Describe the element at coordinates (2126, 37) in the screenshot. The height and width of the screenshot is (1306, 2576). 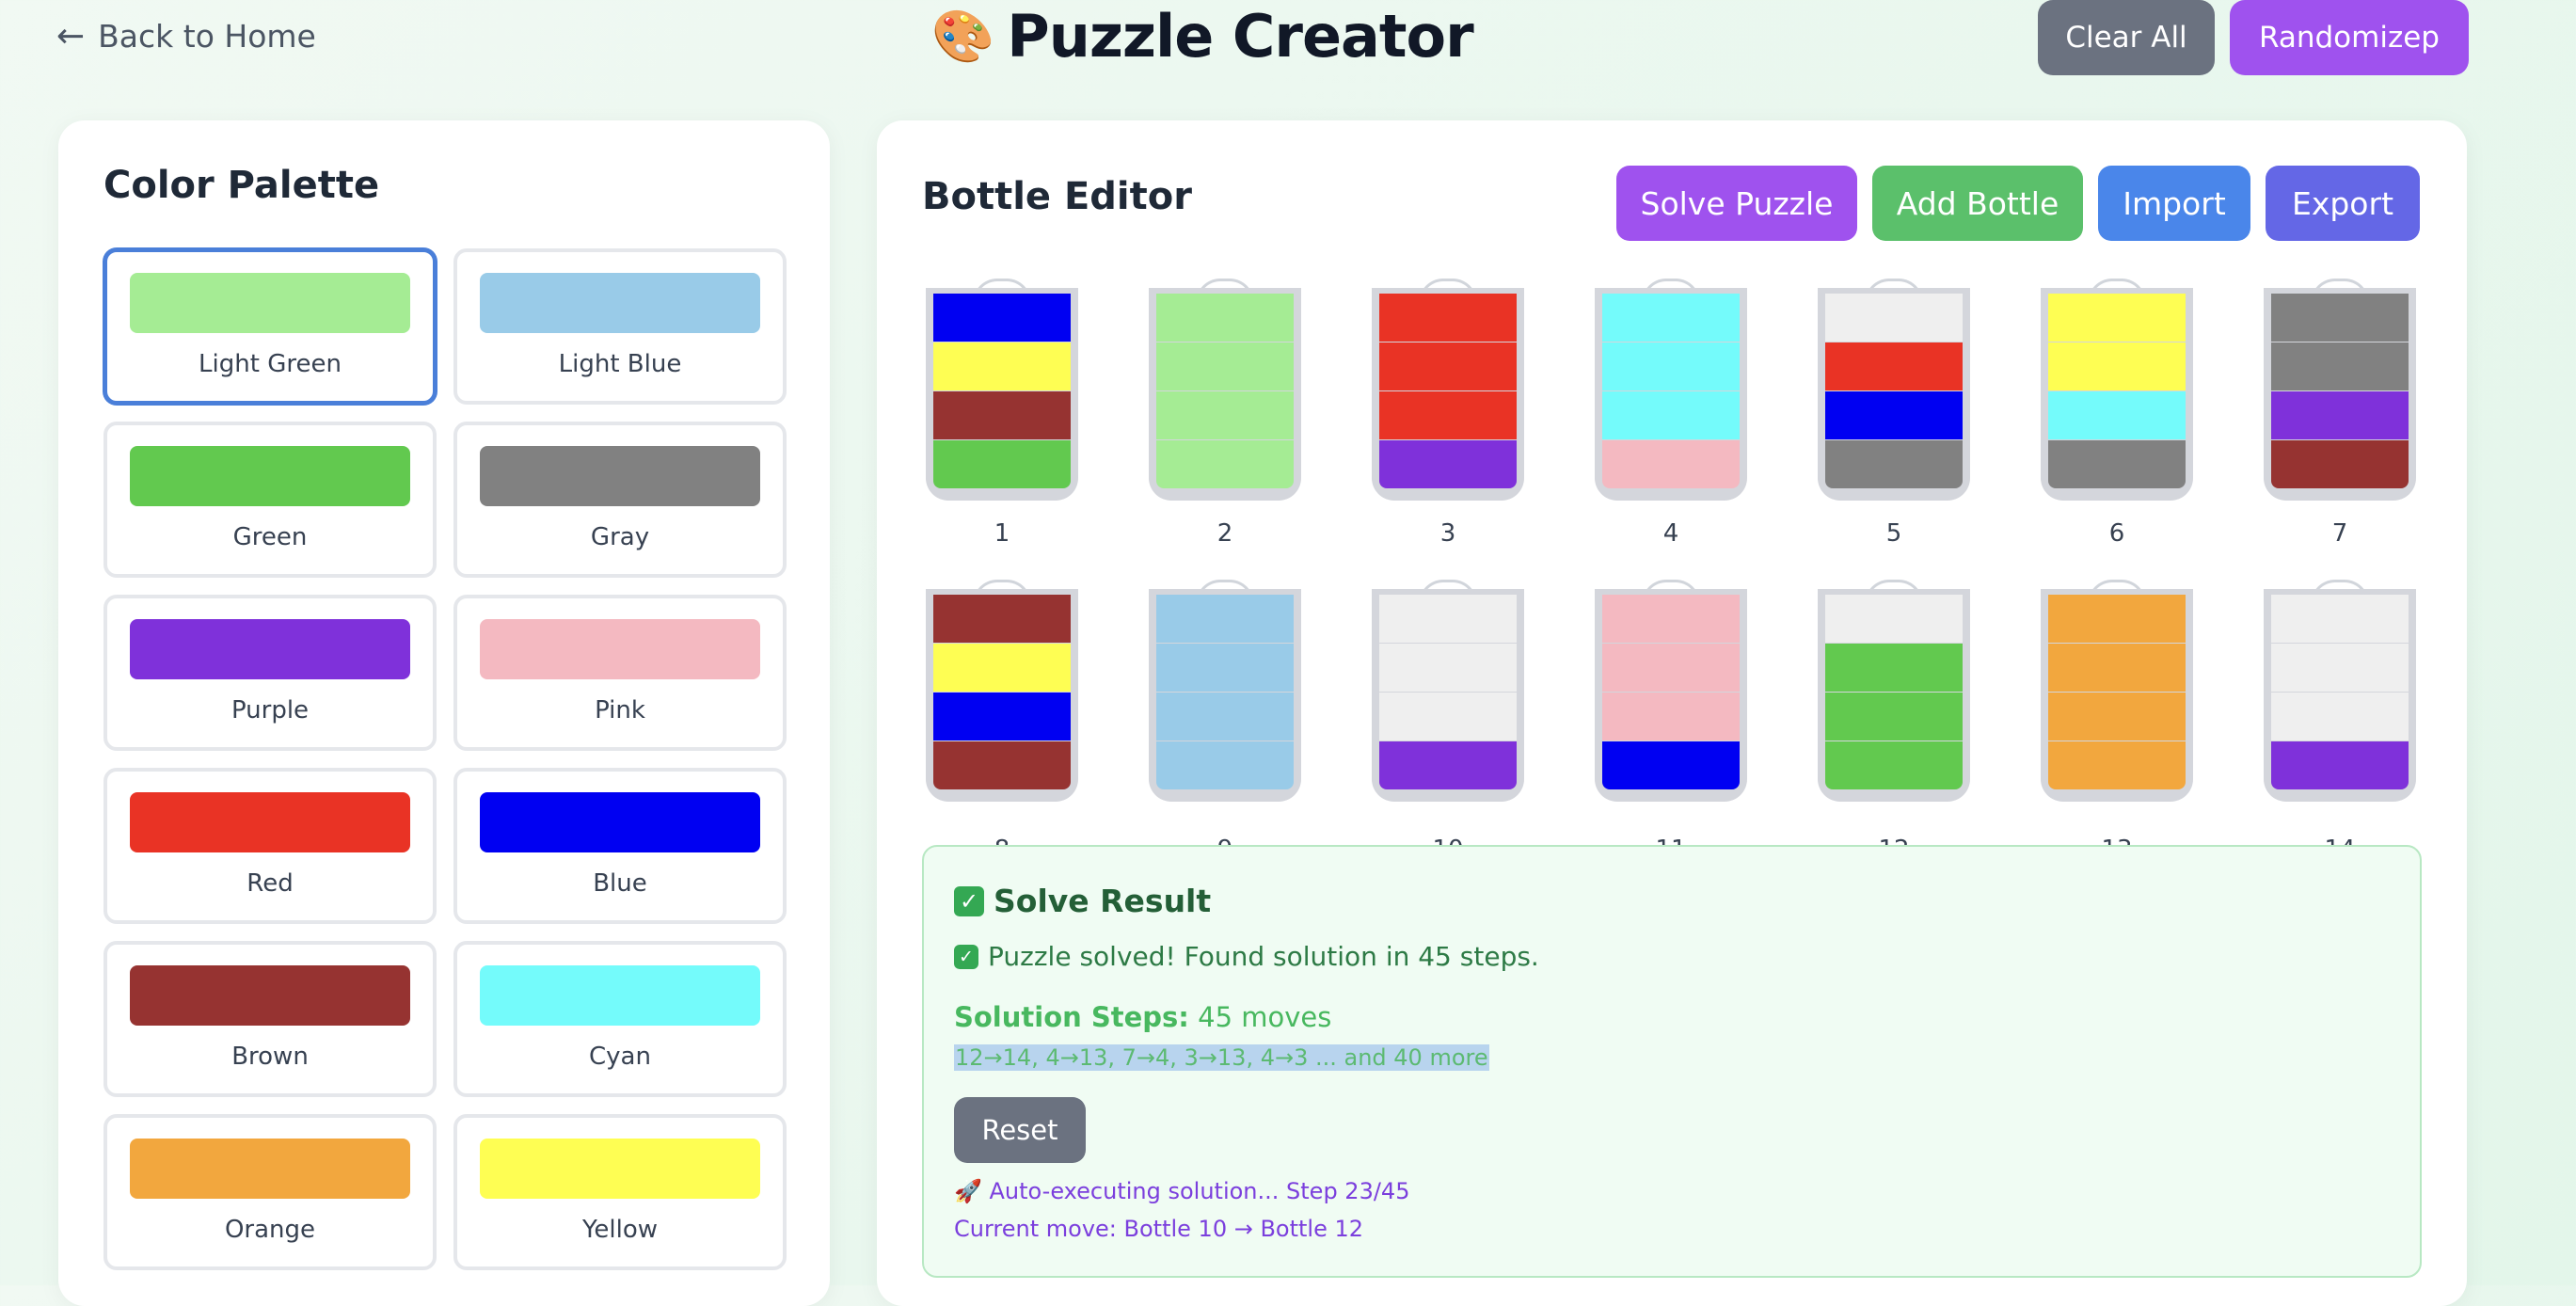
I see `clear-all-button: Clear All` at that location.